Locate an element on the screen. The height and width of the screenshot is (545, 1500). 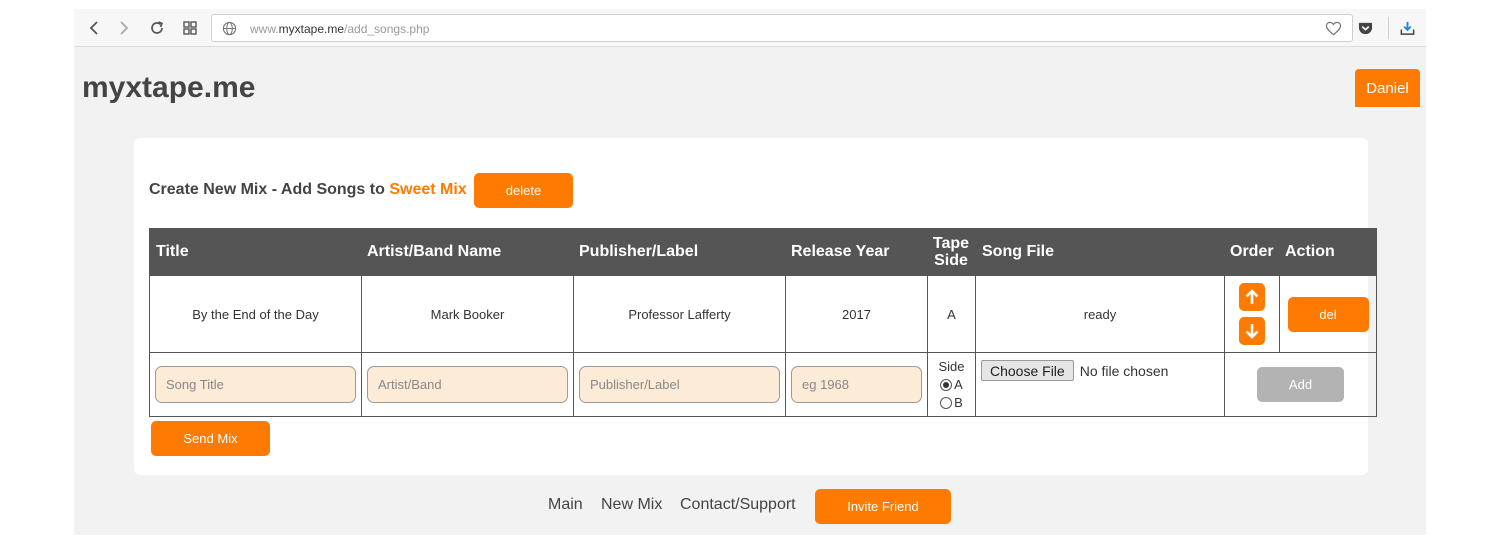
side-option-a: A is located at coordinates (951, 385).